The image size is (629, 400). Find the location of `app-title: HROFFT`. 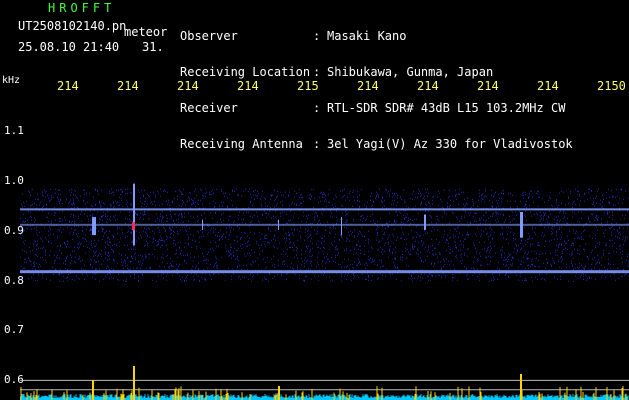

app-title: HROFFT is located at coordinates (82, 8).